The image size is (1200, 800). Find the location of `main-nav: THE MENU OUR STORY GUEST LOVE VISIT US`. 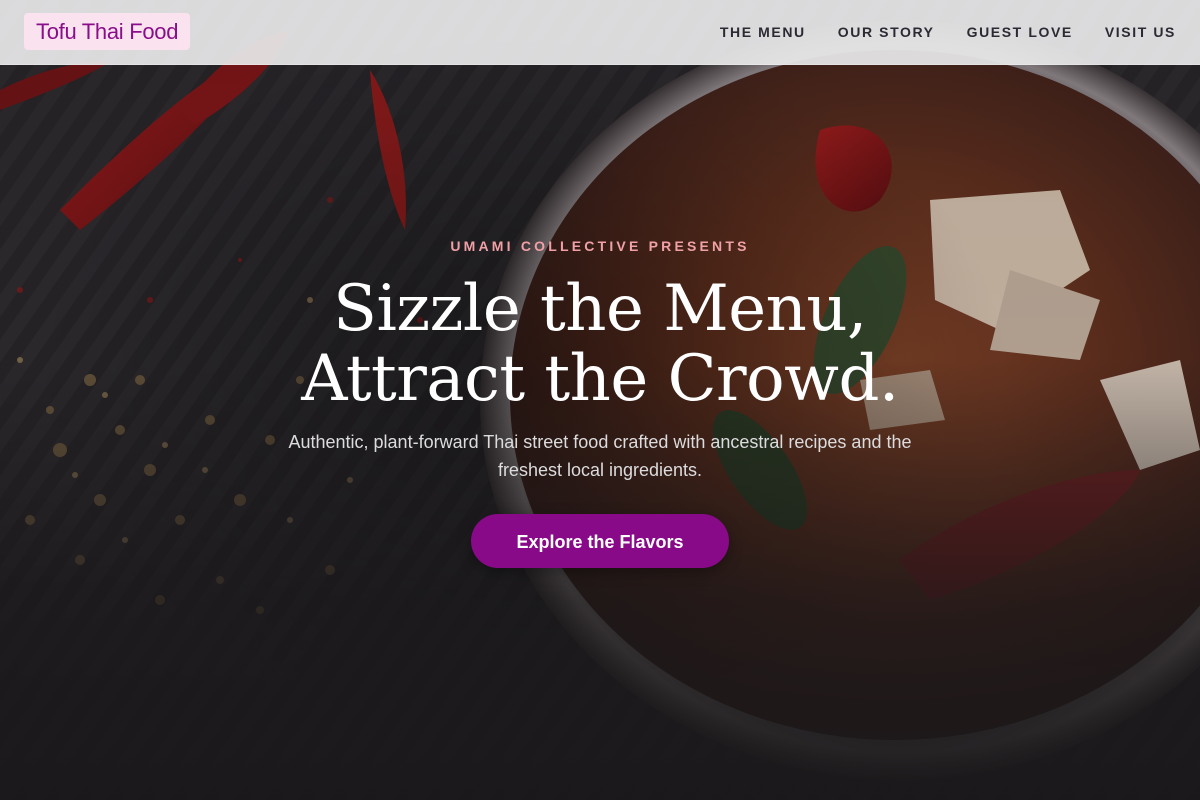

main-nav: THE MENU OUR STORY GUEST LOVE VISIT US is located at coordinates (948, 32).